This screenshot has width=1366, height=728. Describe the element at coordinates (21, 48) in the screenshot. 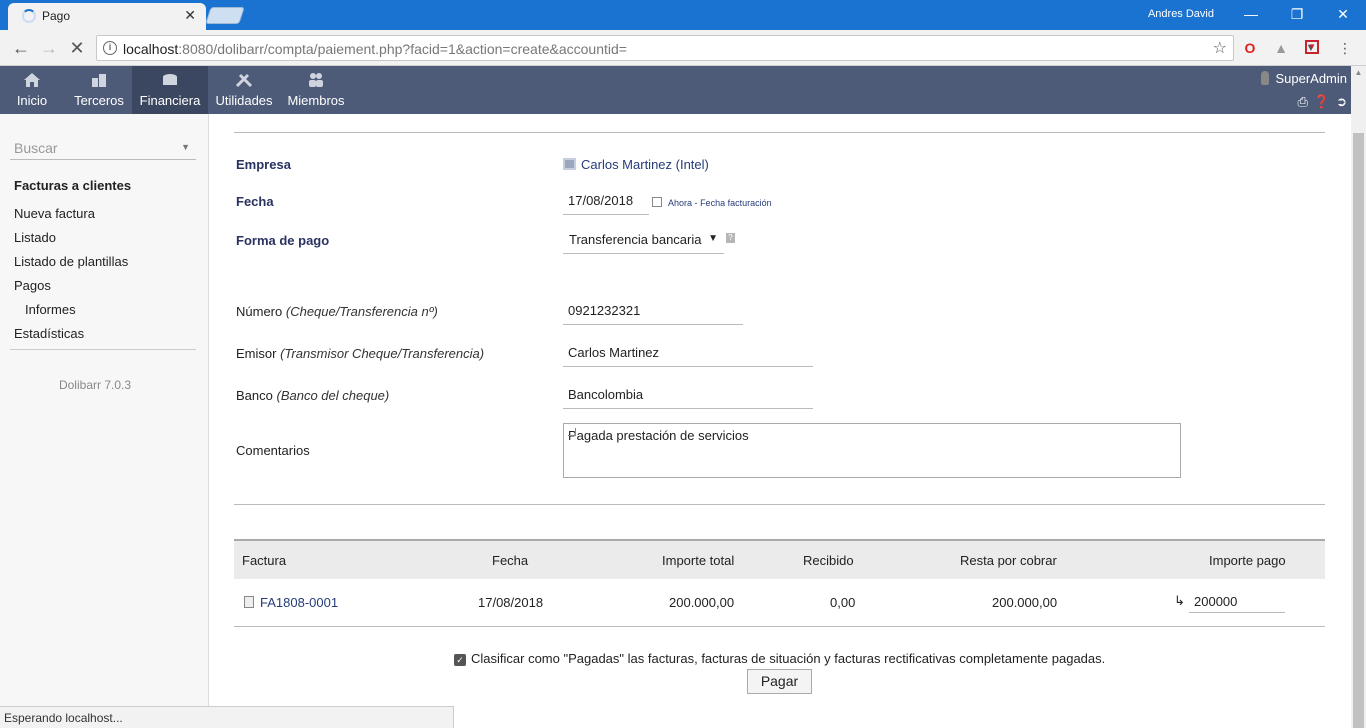

I see `back-icon: ←` at that location.